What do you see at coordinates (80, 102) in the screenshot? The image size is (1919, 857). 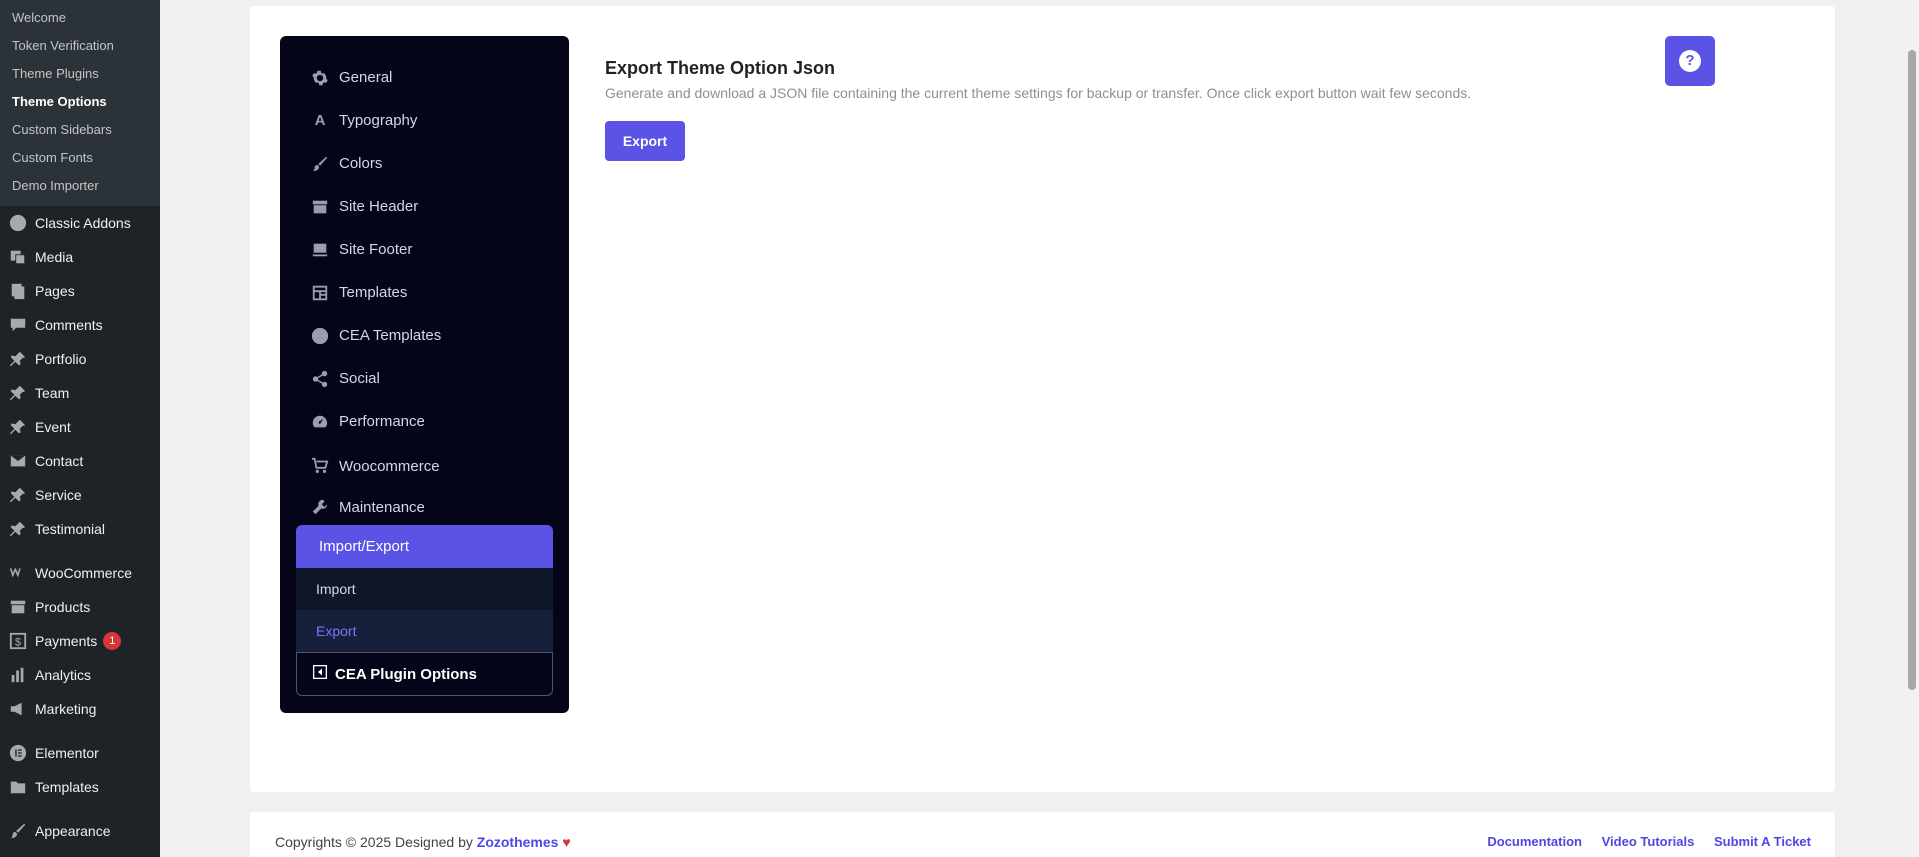 I see `submenu-theme-options: Theme Options` at bounding box center [80, 102].